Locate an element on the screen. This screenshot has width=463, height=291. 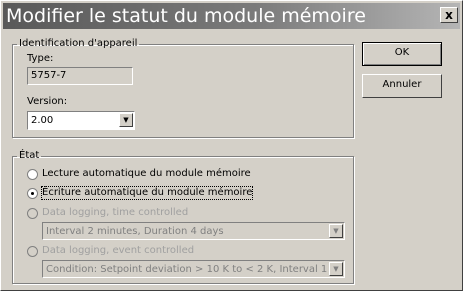
radio-read-auto is located at coordinates (32, 174).